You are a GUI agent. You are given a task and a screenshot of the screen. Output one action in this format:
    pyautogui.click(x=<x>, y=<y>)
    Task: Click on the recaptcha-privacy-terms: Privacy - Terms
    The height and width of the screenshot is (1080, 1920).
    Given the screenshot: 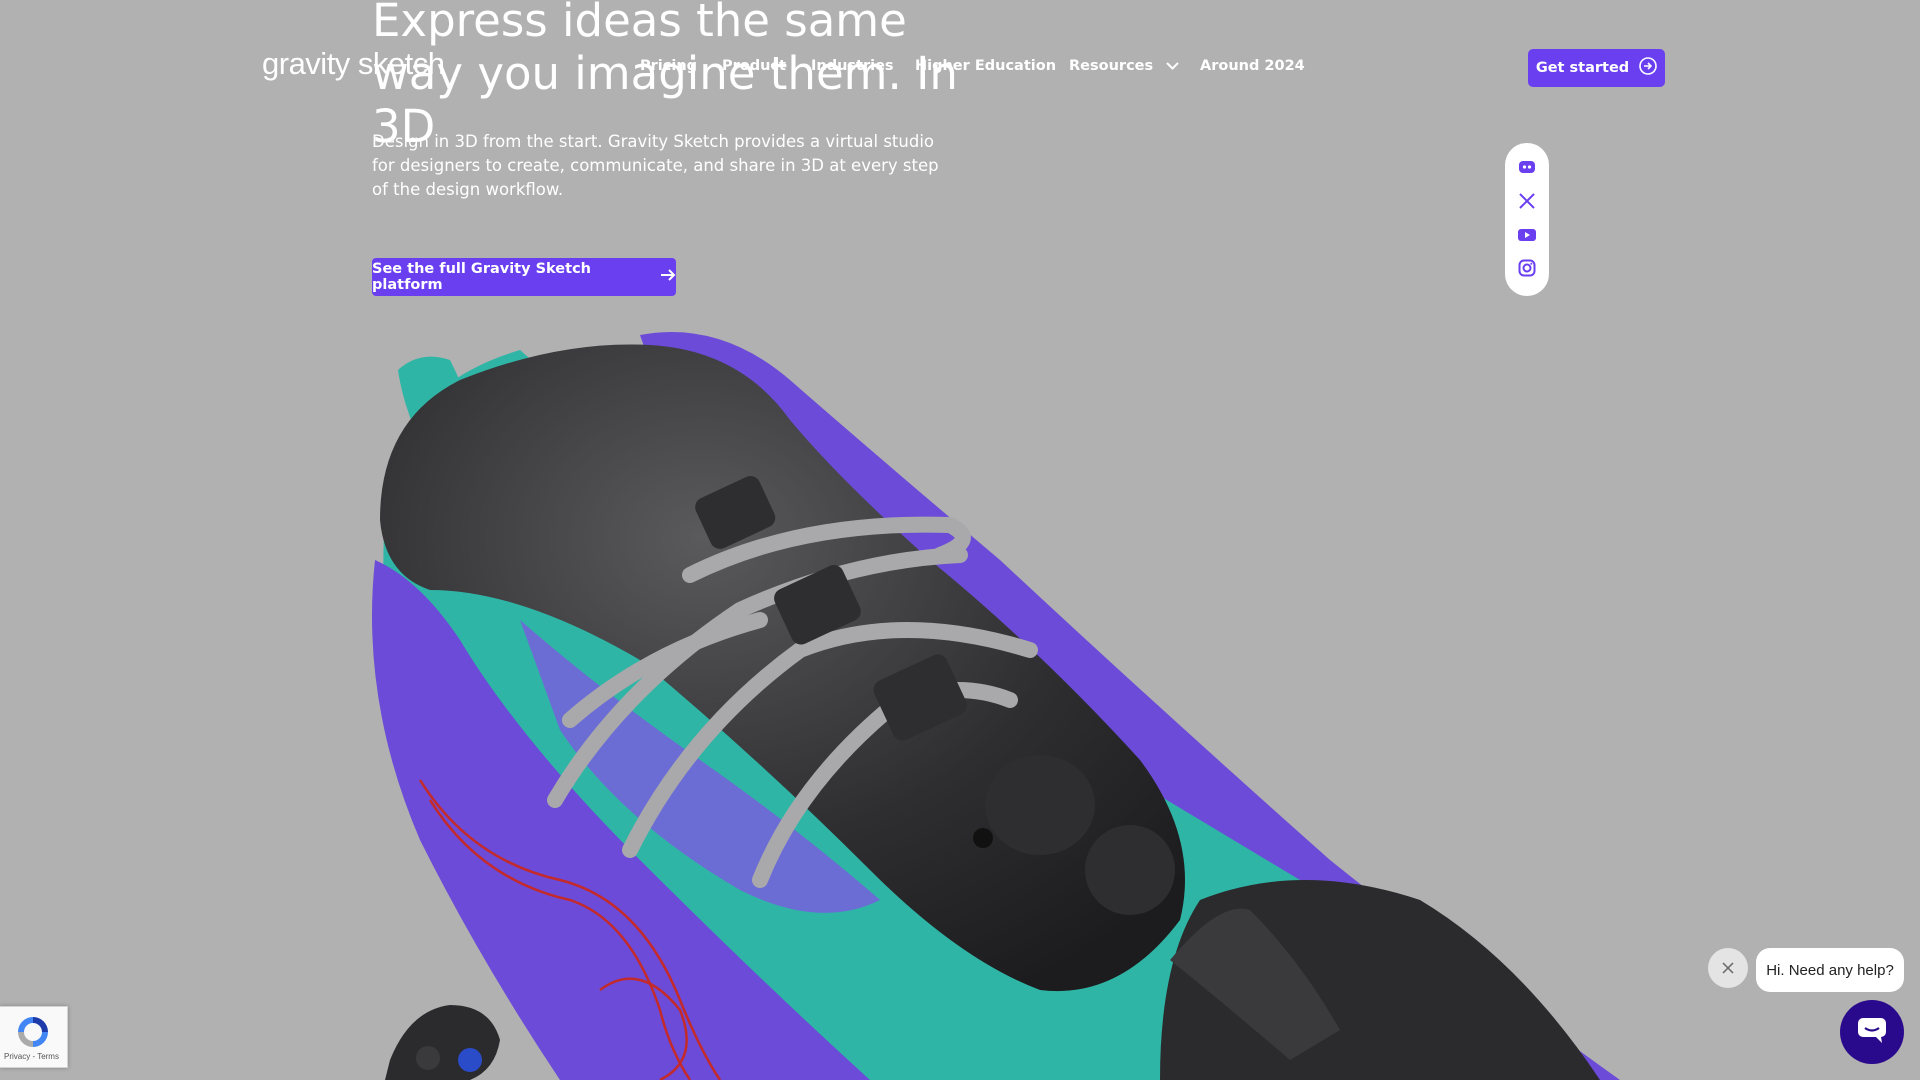 What is the action you would take?
    pyautogui.click(x=31, y=1056)
    